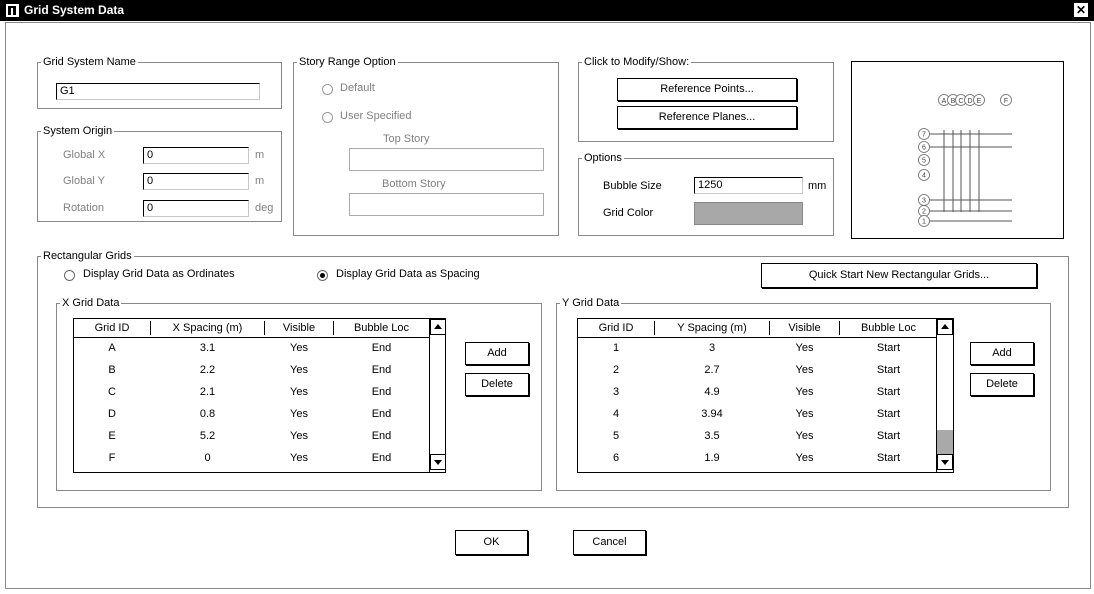 The height and width of the screenshot is (594, 1094). I want to click on user-specified-radio, so click(327, 117).